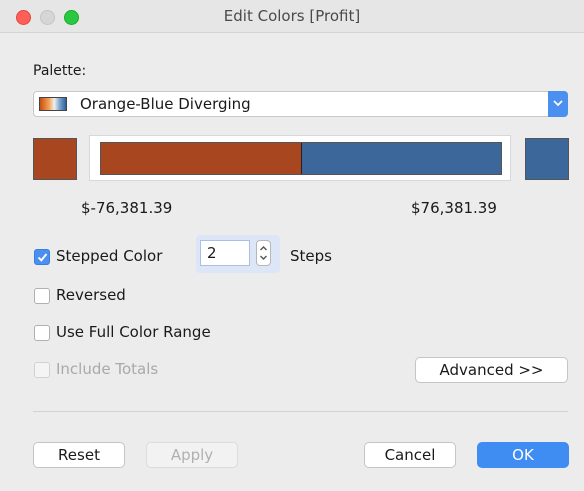 Image resolution: width=584 pixels, height=491 pixels. What do you see at coordinates (42, 257) in the screenshot?
I see `stepped-color-checkbox` at bounding box center [42, 257].